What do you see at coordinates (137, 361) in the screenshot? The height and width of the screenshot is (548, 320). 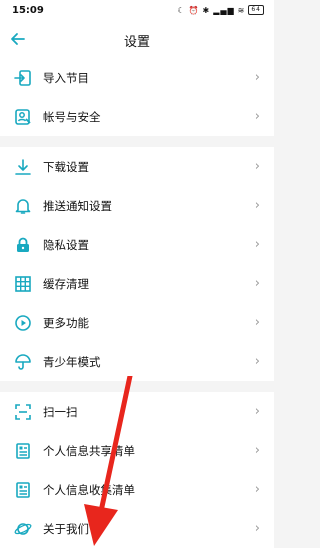 I see `settings-item-youth-mode: 青少年模式 ›` at bounding box center [137, 361].